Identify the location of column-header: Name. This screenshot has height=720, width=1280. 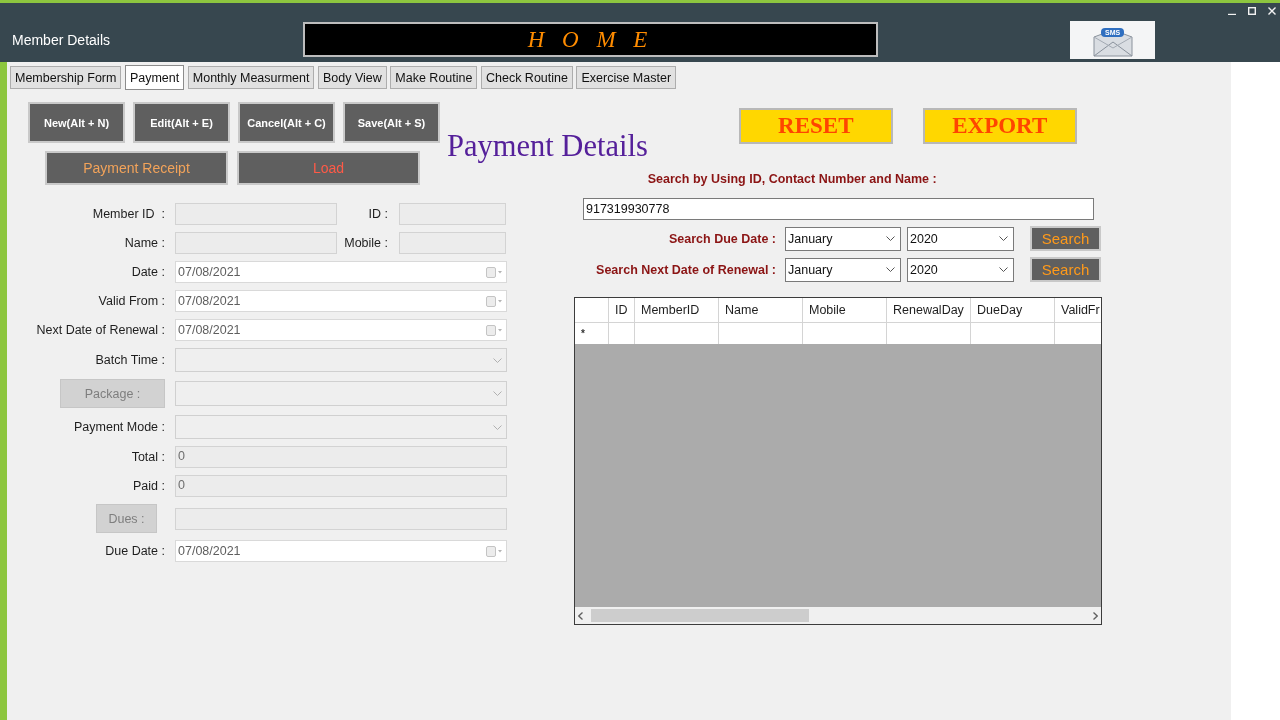
(760, 310).